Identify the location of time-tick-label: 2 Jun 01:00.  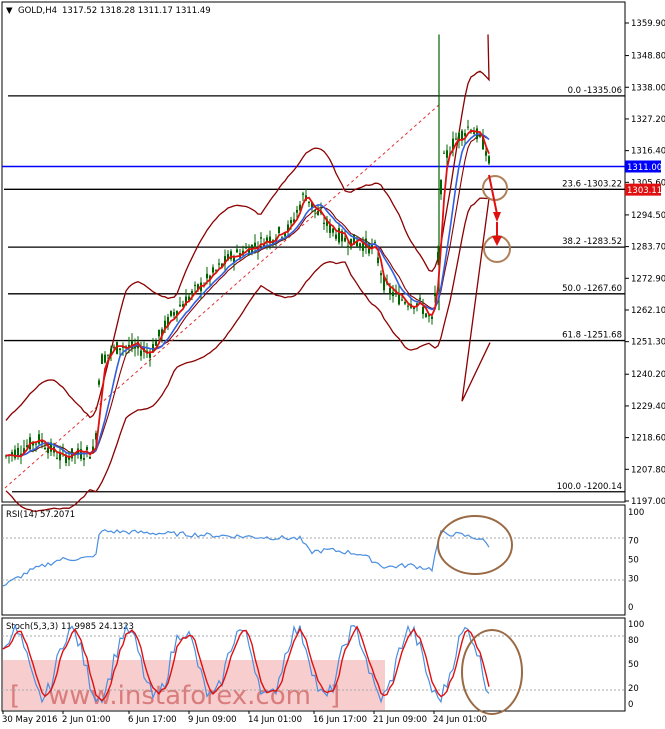
(86, 720).